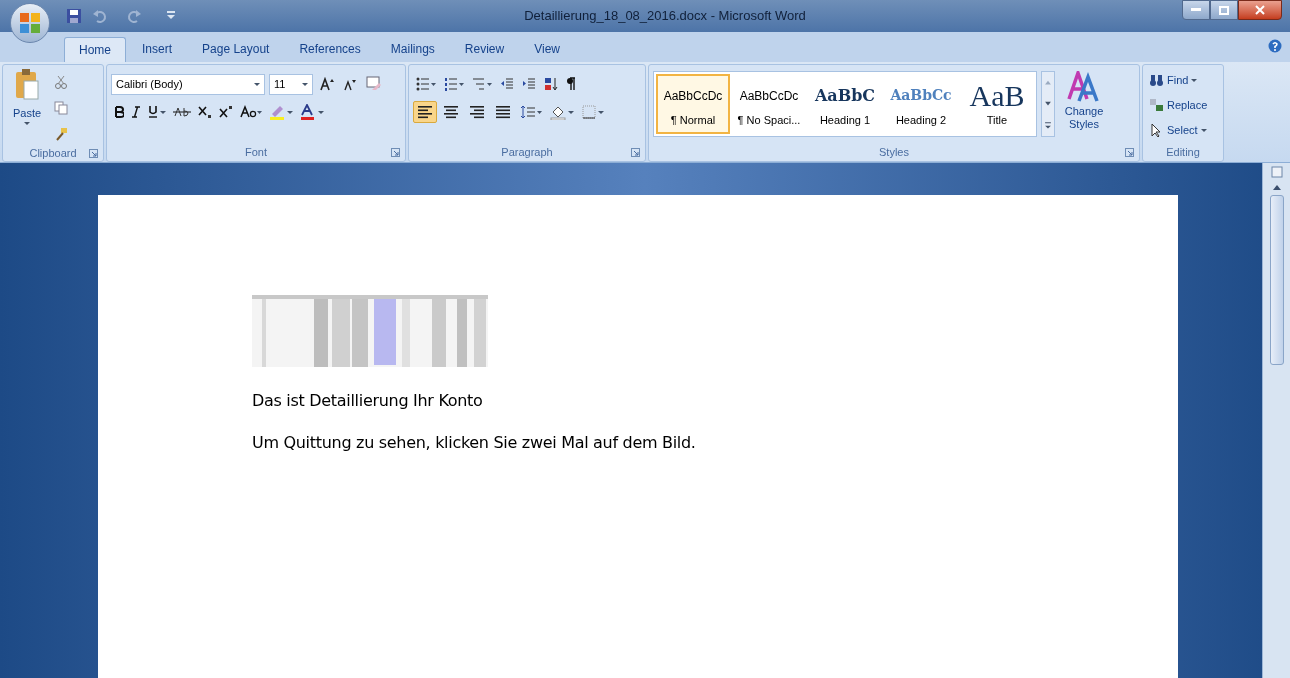 Image resolution: width=1290 pixels, height=678 pixels. Describe the element at coordinates (474, 443) in the screenshot. I see `body-text: Um Quittung zu sehen, klicken Sie zwei Mal auf dem Bild.` at that location.